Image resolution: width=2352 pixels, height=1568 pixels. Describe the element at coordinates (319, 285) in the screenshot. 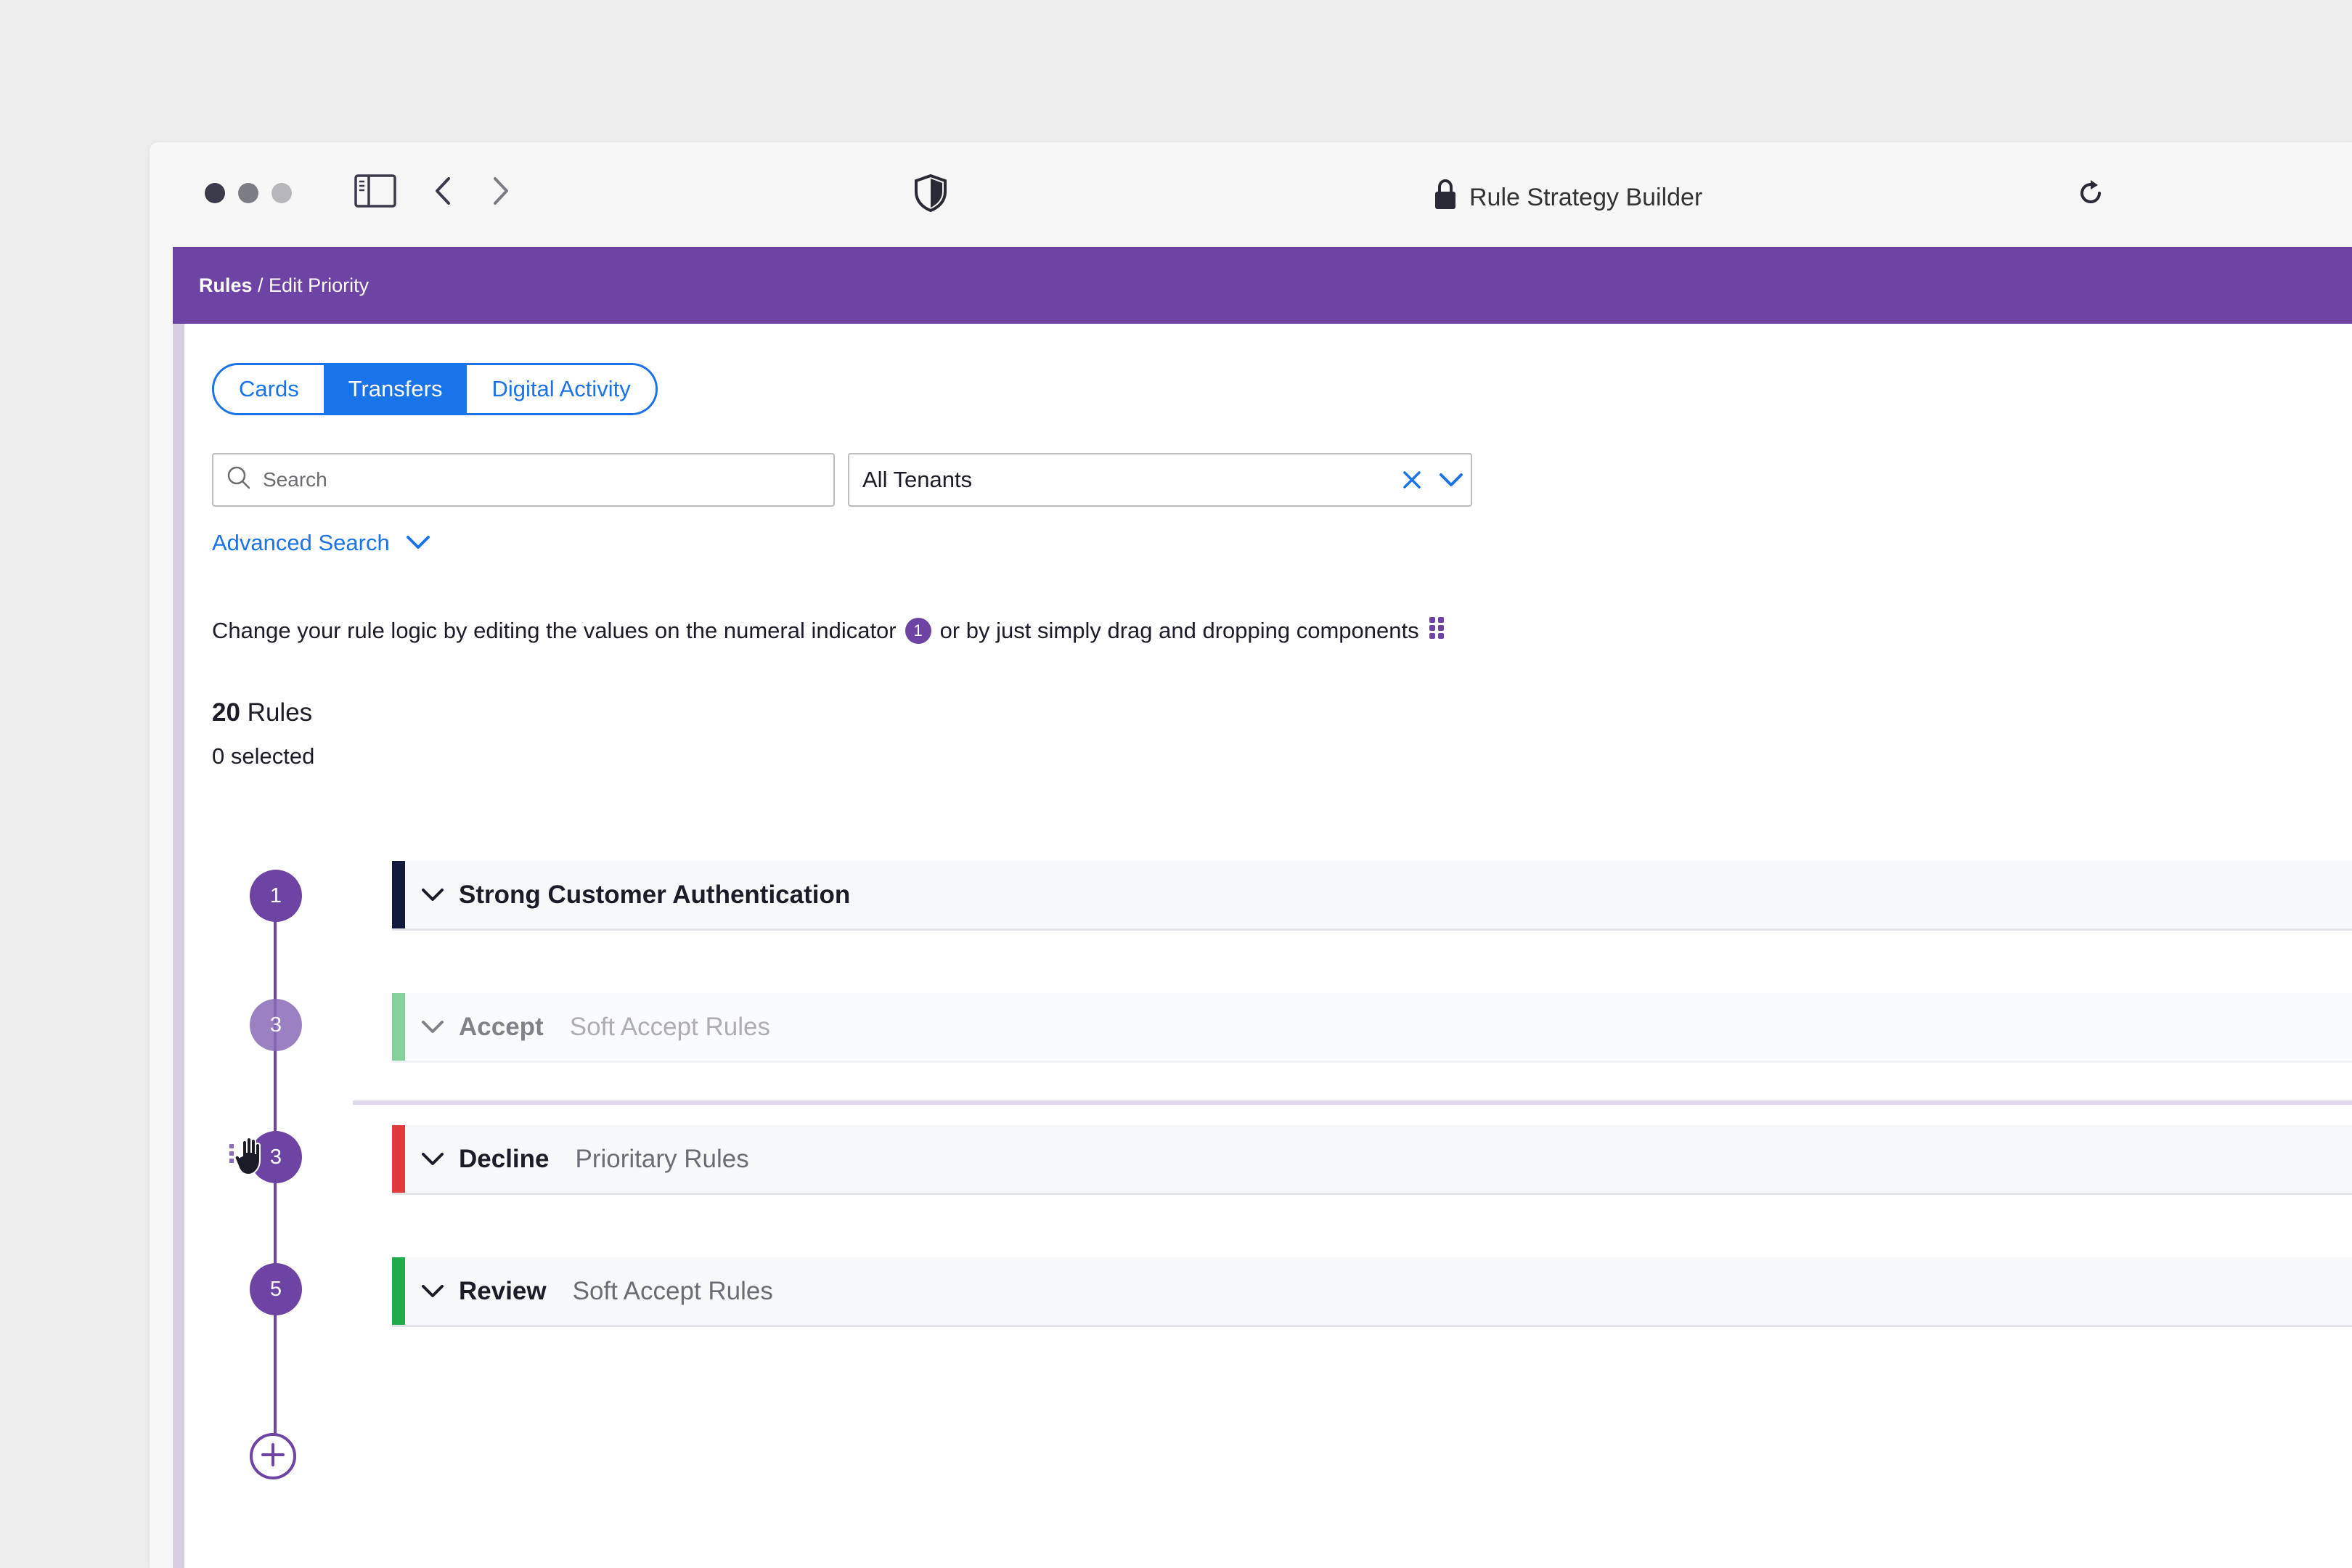

I see `breadcrumb-current: Edit Priority` at that location.